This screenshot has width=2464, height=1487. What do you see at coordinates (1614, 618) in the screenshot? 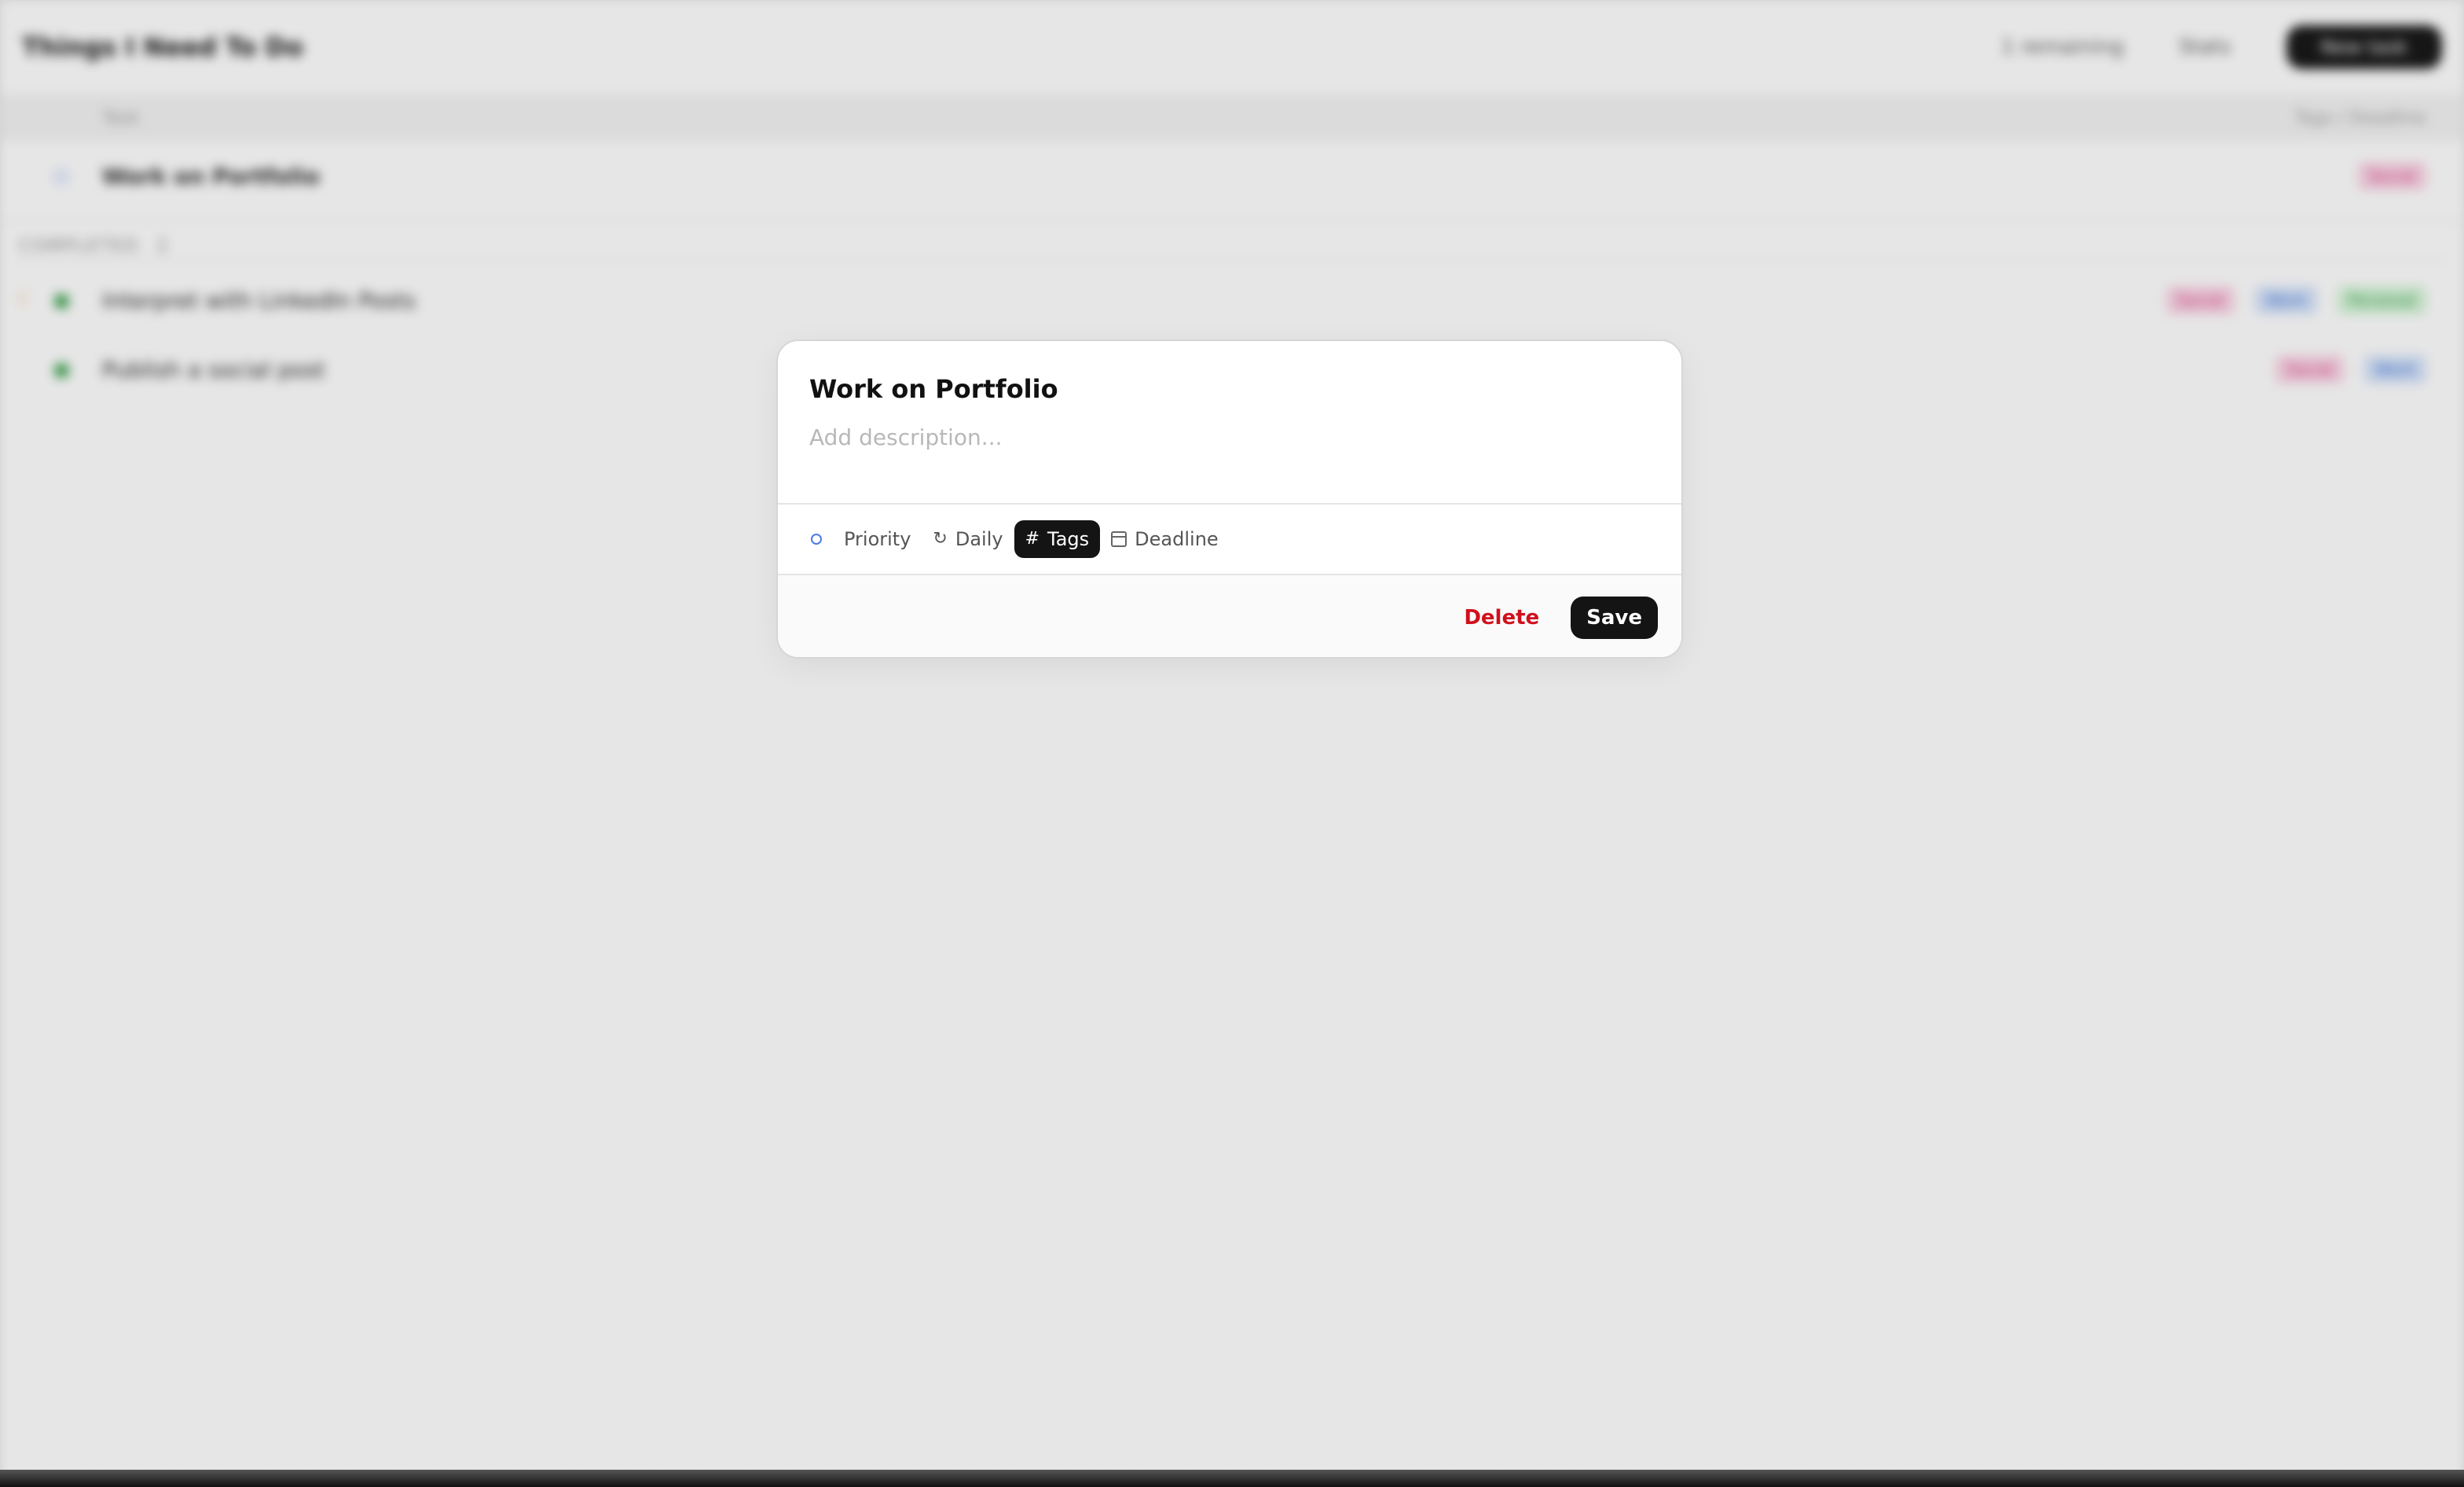
I see `save-button: Save` at bounding box center [1614, 618].